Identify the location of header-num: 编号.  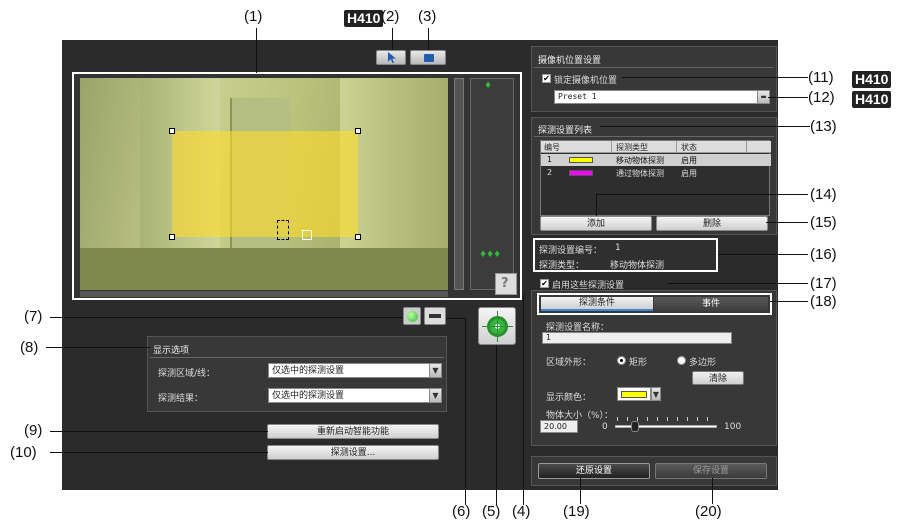
(552, 147).